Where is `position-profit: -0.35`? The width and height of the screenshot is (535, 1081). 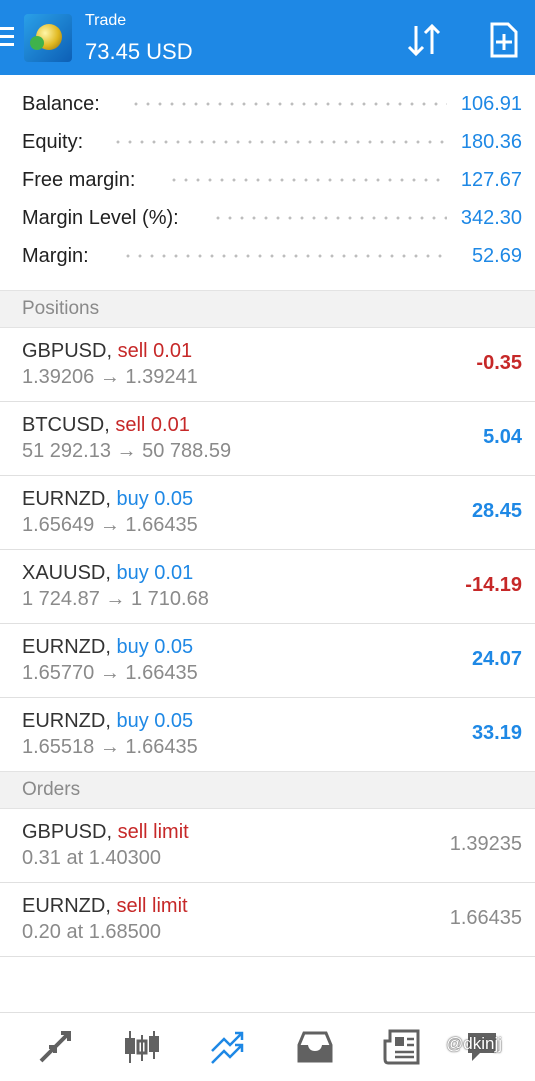 position-profit: -0.35 is located at coordinates (499, 363).